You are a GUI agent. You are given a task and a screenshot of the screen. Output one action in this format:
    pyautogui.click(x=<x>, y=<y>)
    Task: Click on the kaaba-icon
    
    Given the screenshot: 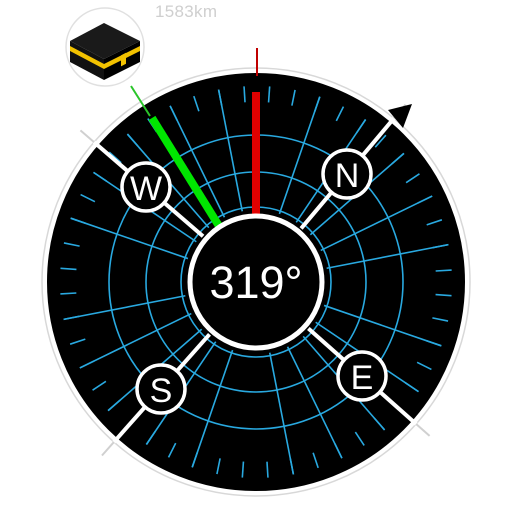 What is the action you would take?
    pyautogui.click(x=105, y=47)
    